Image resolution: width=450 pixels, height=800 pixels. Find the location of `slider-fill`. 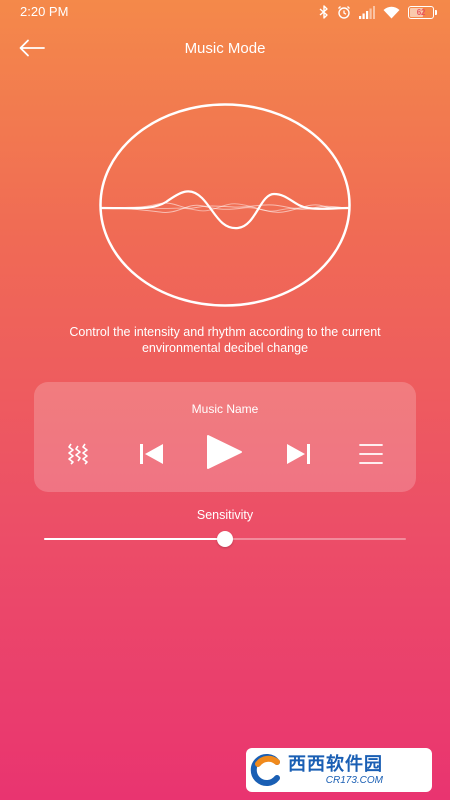

slider-fill is located at coordinates (134, 539).